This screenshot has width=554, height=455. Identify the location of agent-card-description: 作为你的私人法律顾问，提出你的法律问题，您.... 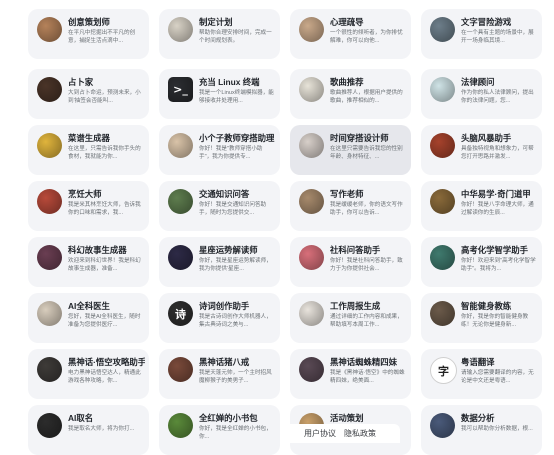
(497, 97).